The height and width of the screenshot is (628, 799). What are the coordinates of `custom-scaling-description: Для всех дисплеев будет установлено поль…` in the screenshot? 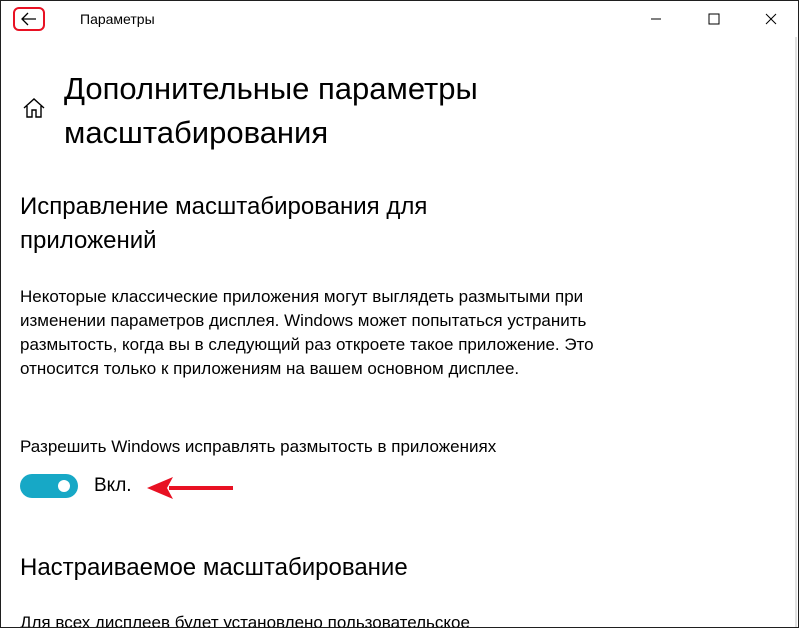 It's located at (245, 620).